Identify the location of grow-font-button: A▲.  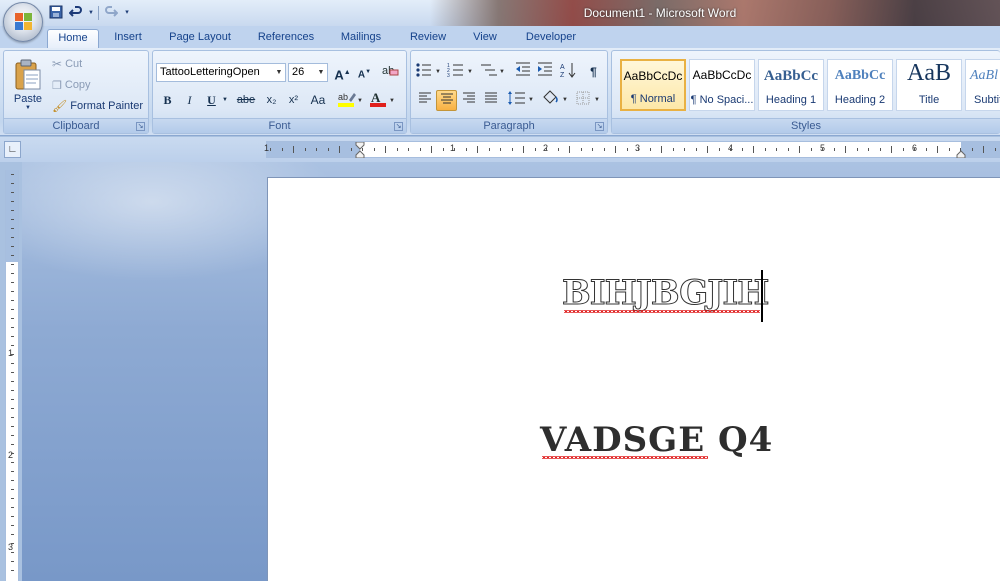
(342, 72).